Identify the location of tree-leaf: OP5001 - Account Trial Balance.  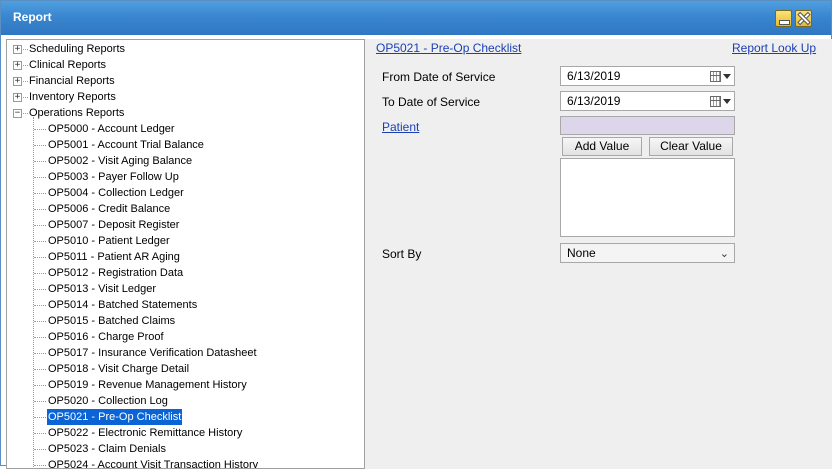
(184, 145).